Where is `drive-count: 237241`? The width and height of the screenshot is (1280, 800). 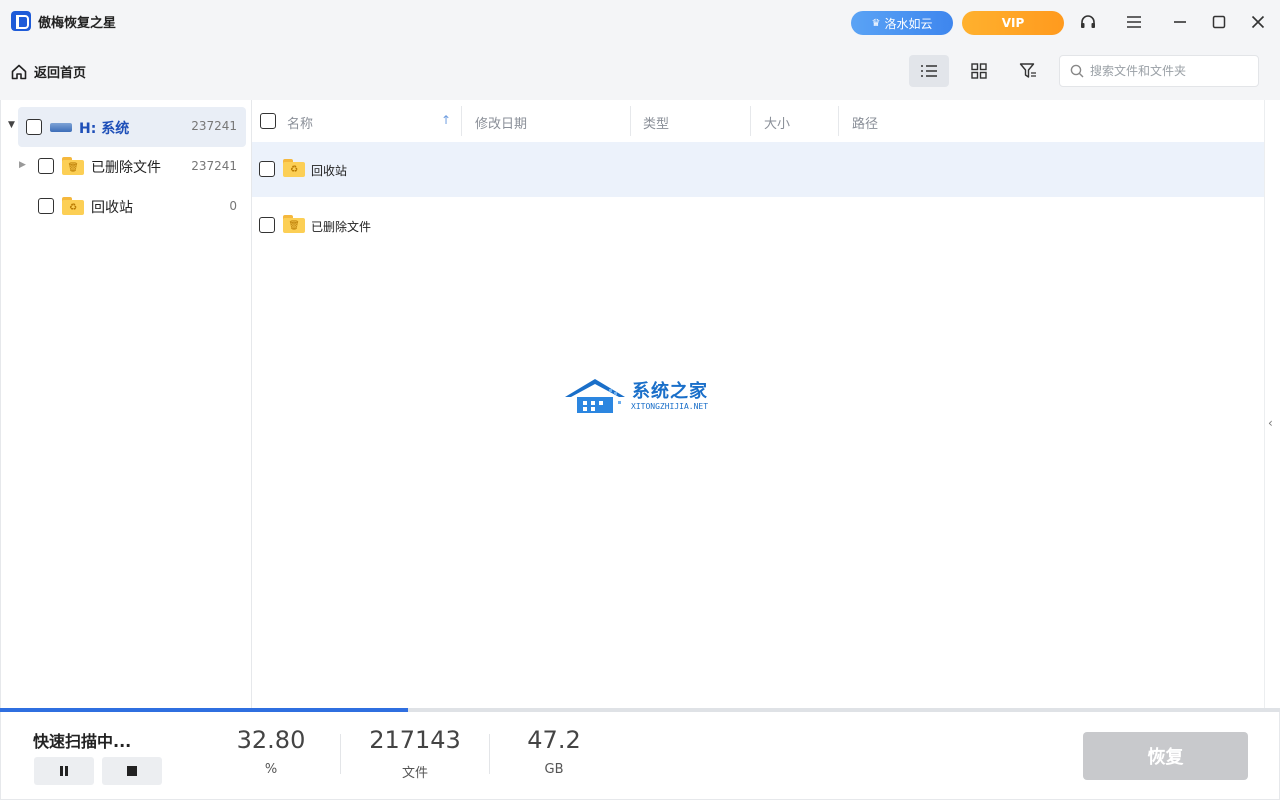
drive-count: 237241 is located at coordinates (214, 126).